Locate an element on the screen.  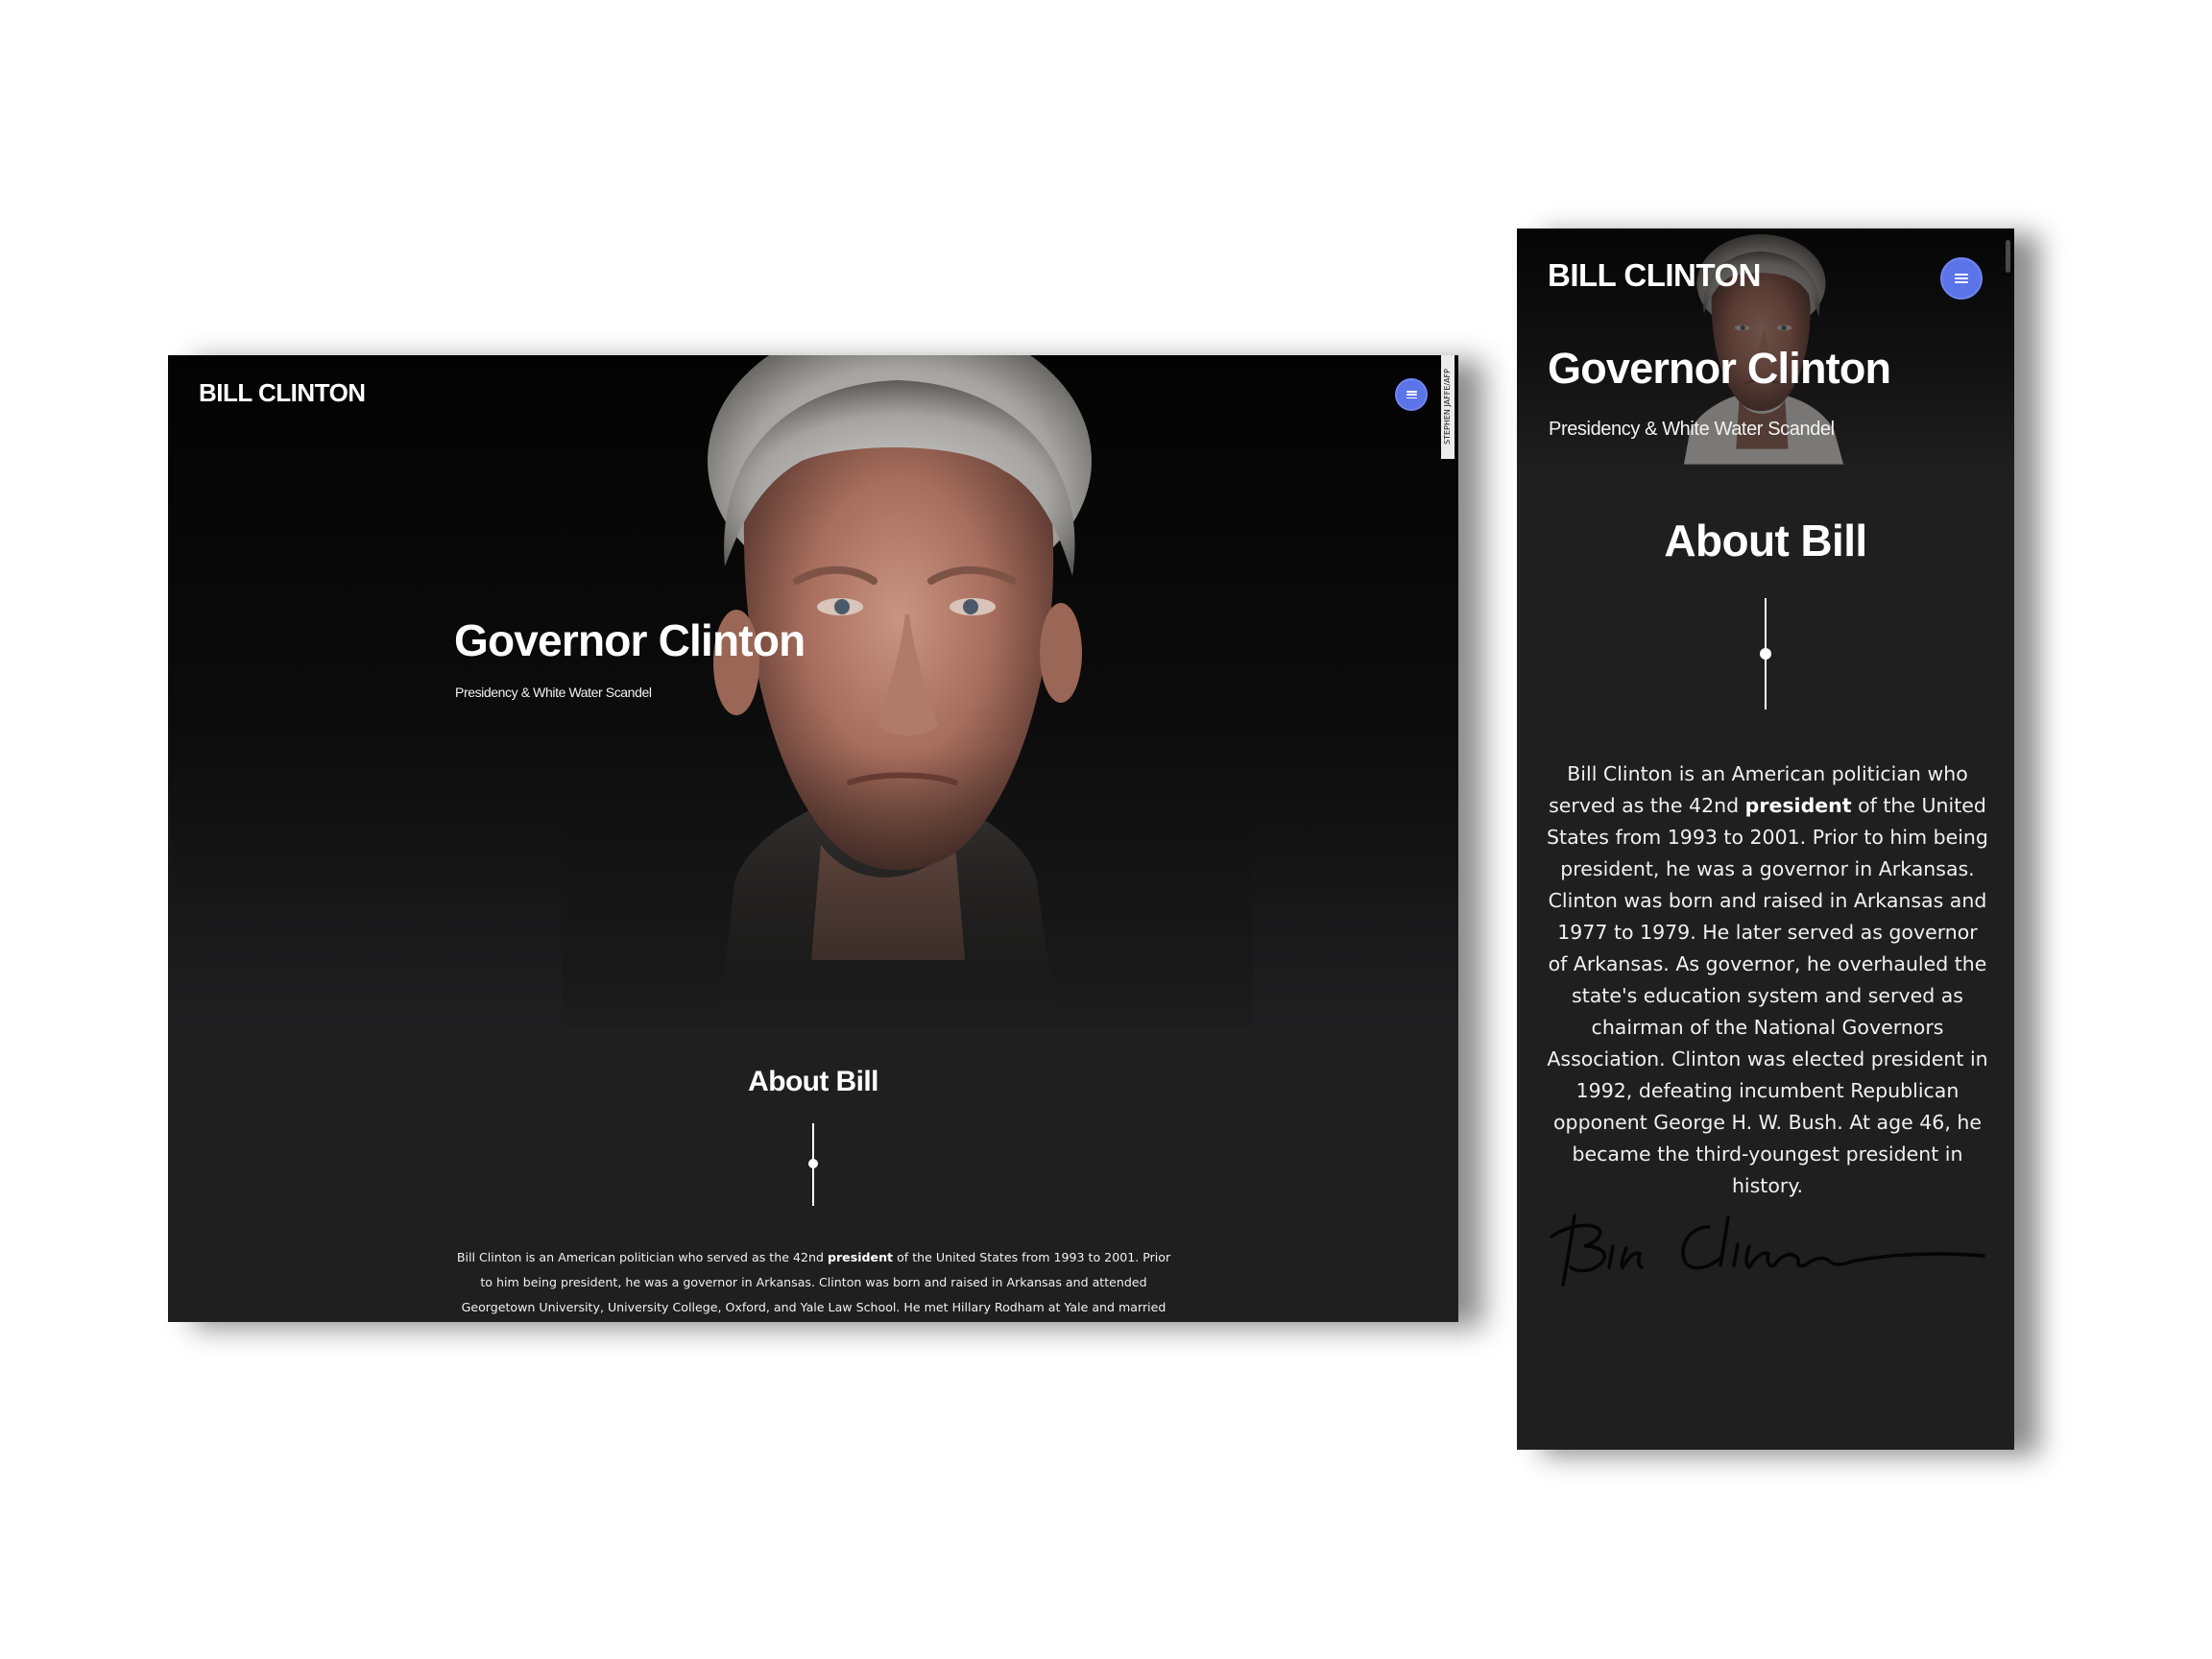
scrollbar-thumb is located at coordinates (2008, 256).